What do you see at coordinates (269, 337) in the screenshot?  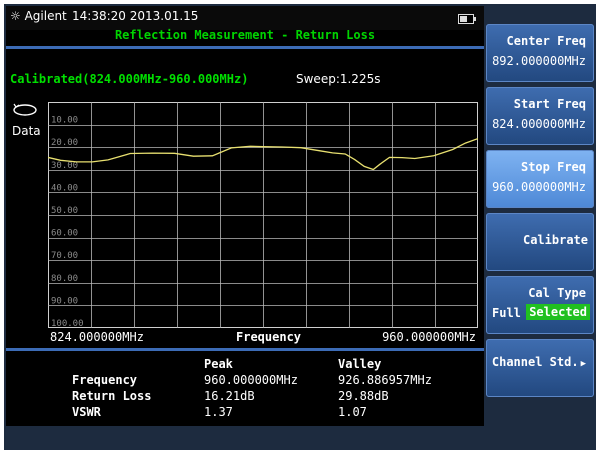 I see `x-axis-label: Frequency` at bounding box center [269, 337].